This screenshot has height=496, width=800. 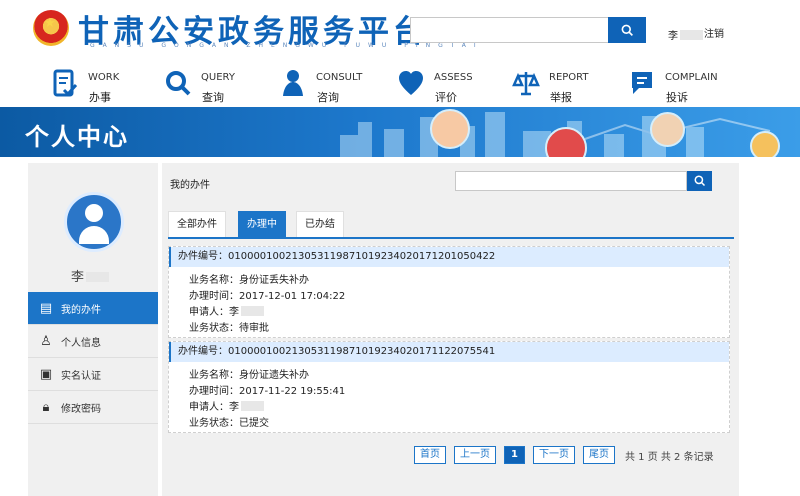 I want to click on user-name: 李, so click(x=685, y=34).